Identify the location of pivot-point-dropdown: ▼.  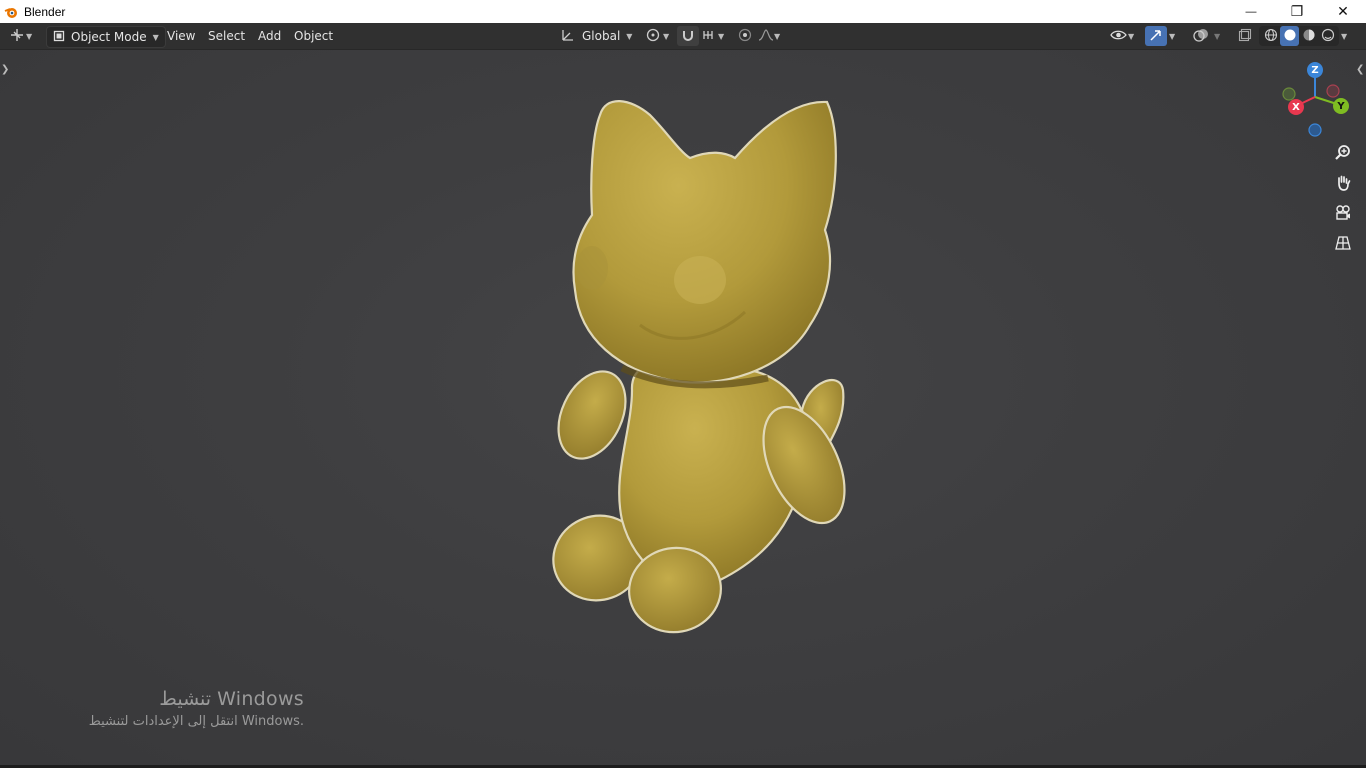
(657, 36).